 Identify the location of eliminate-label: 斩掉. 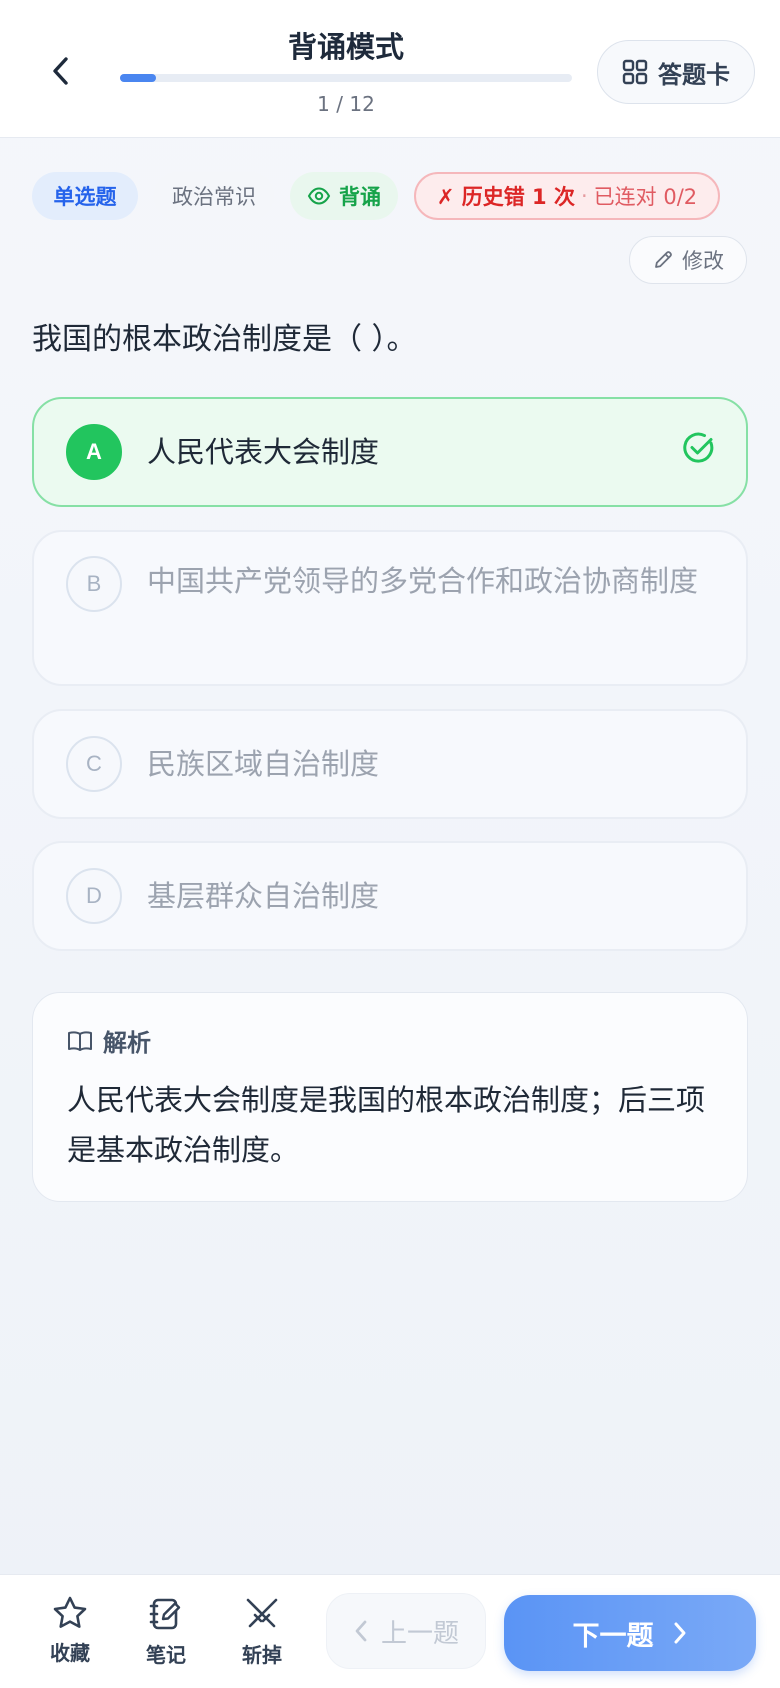
(262, 1655).